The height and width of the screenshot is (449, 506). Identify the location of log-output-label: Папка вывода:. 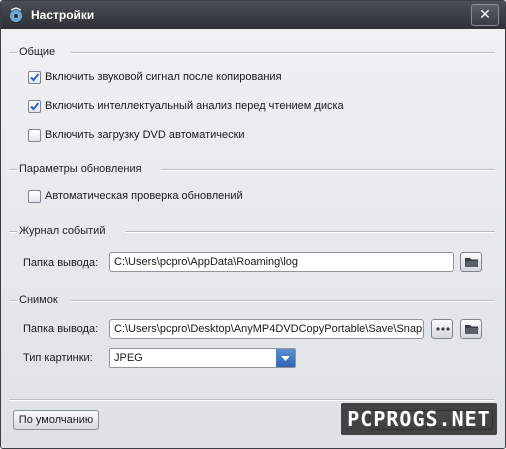
(61, 263).